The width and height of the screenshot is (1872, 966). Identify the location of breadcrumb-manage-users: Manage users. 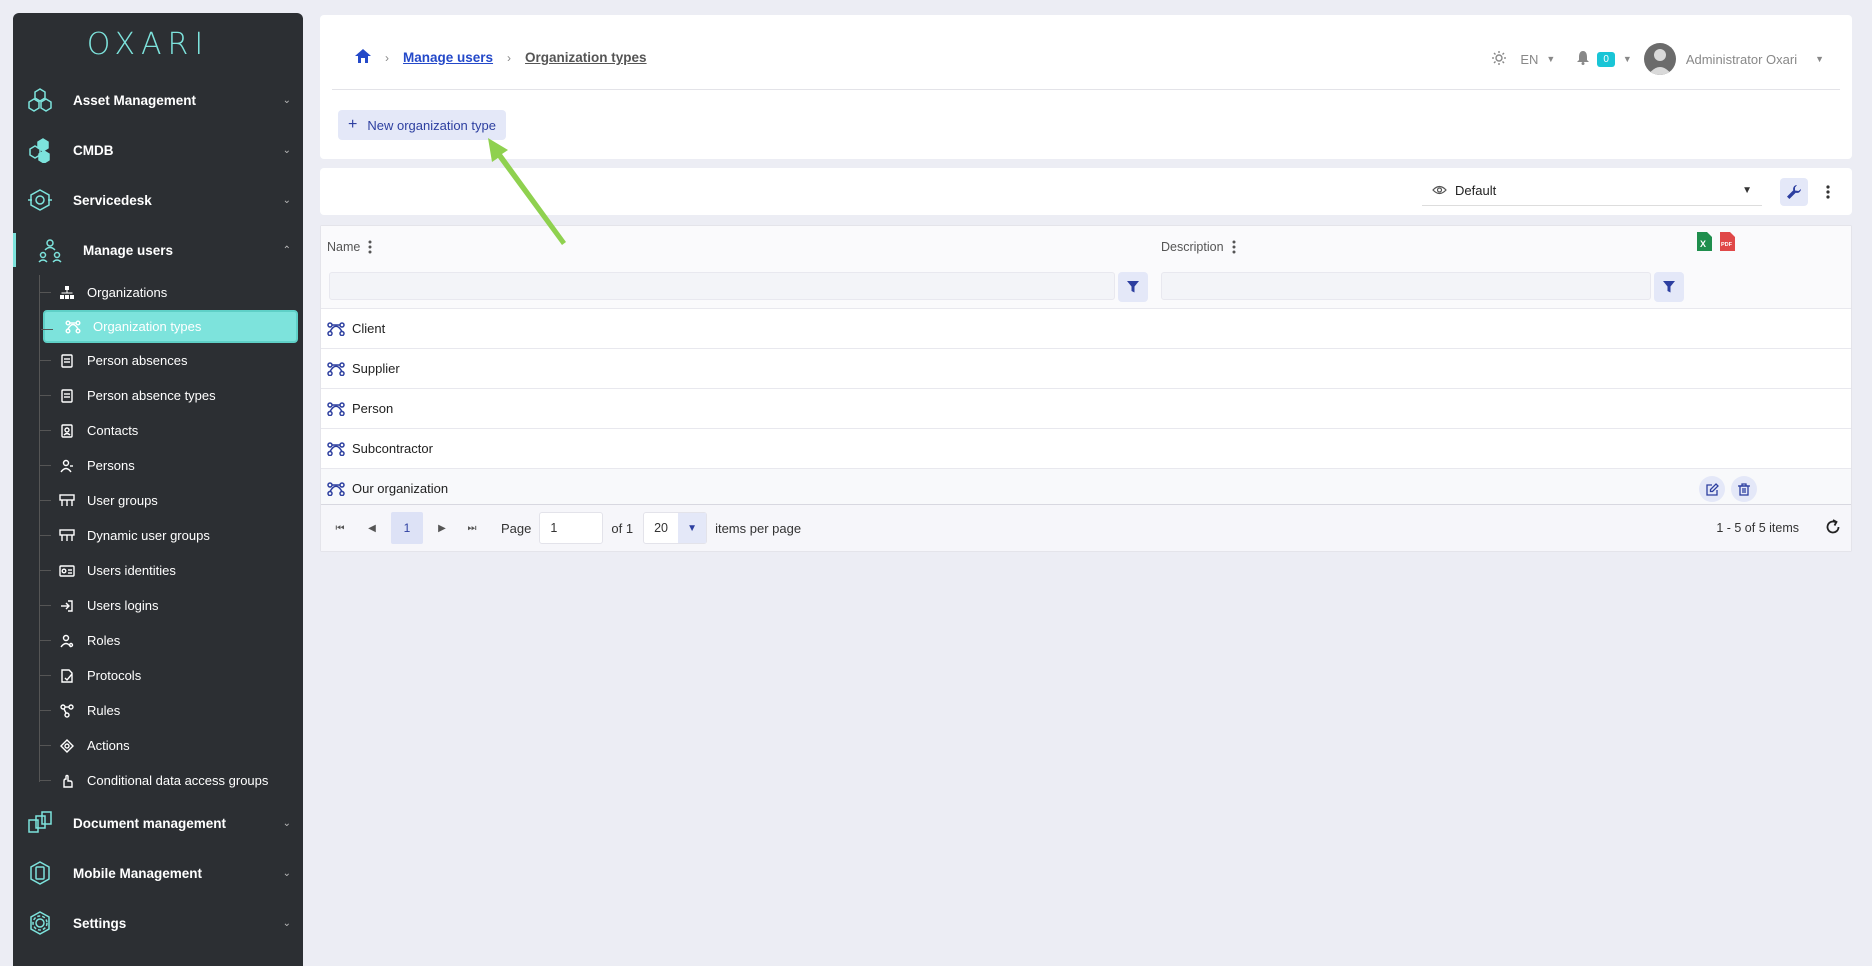
(448, 57).